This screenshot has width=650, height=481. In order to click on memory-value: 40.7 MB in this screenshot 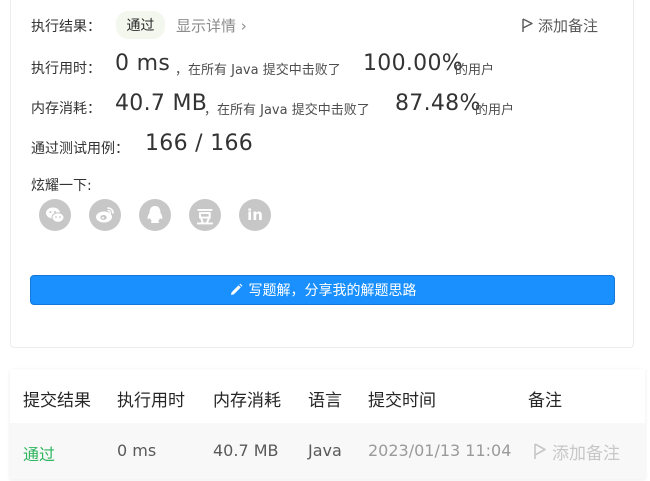, I will do `click(161, 103)`.